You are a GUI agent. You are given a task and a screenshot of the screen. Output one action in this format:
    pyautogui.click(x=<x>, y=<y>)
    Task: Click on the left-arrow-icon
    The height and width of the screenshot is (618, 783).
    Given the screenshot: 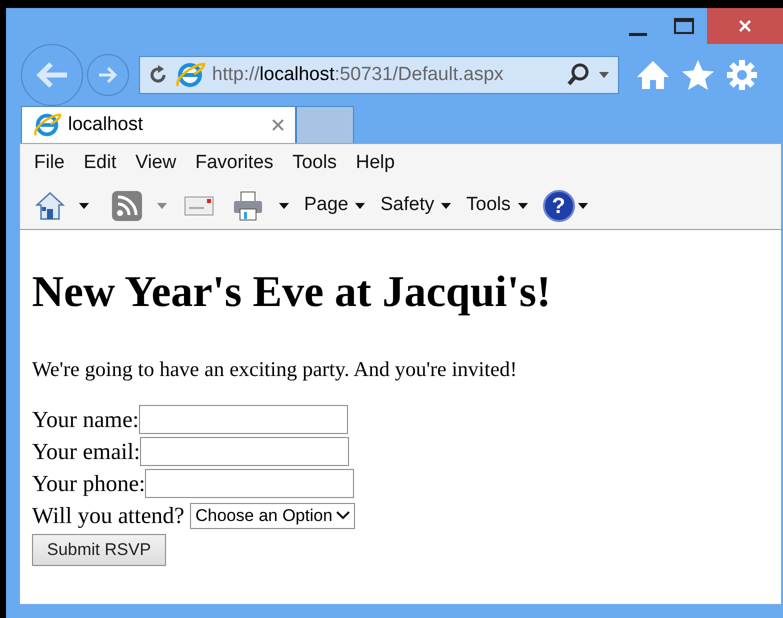 What is the action you would take?
    pyautogui.click(x=52, y=75)
    